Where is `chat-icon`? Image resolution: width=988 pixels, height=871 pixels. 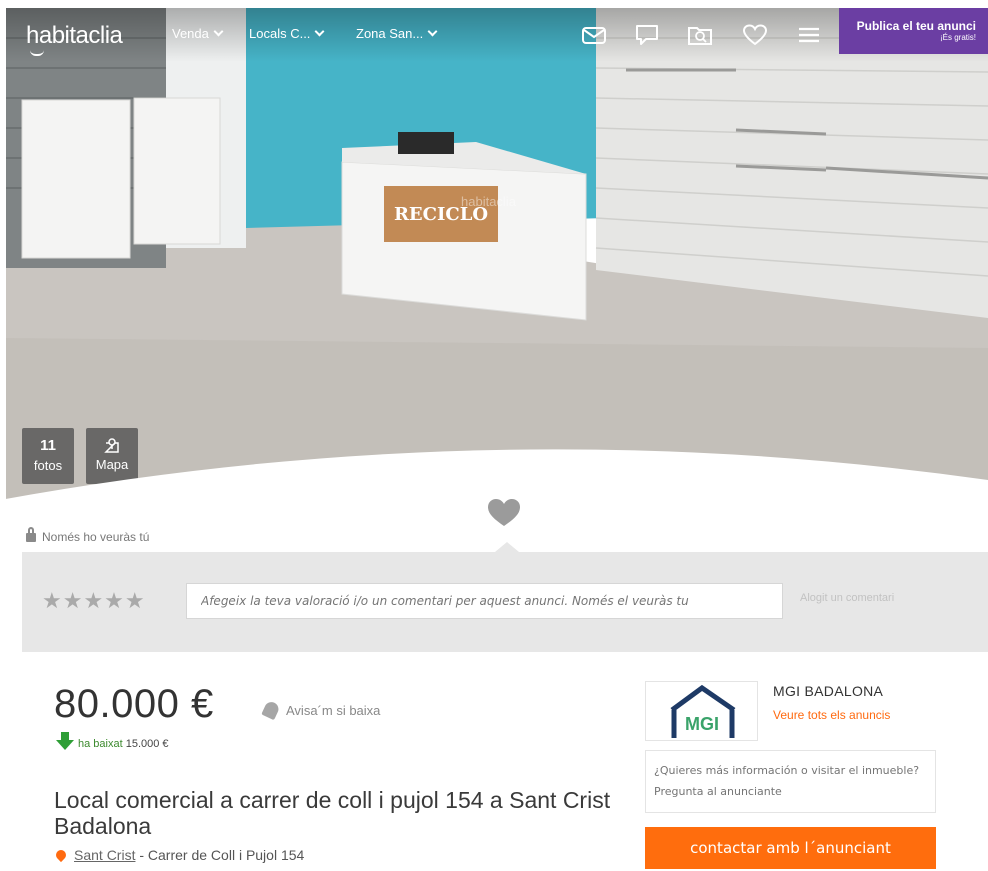
chat-icon is located at coordinates (647, 35).